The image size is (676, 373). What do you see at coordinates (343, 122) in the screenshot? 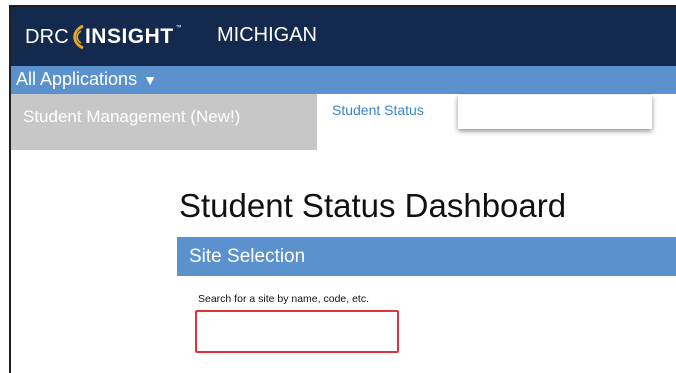
I see `tab-bar: Student Management (New!) Student Status` at bounding box center [343, 122].